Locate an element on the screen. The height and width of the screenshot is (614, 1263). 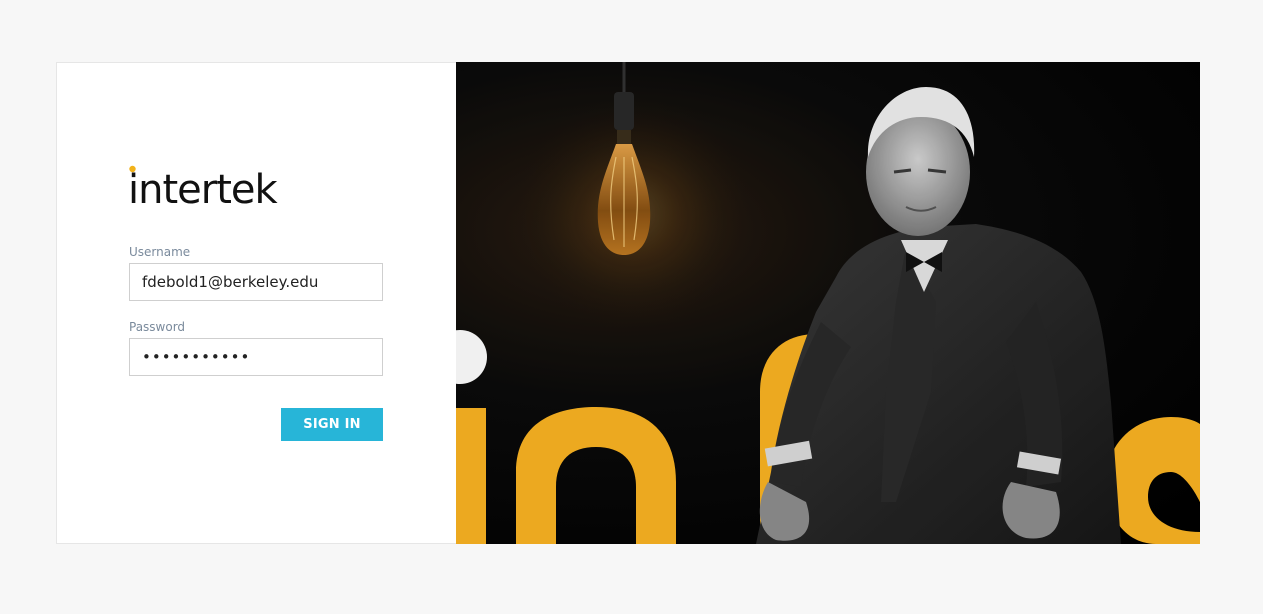
intertek-logo: intertek is located at coordinates (203, 186).